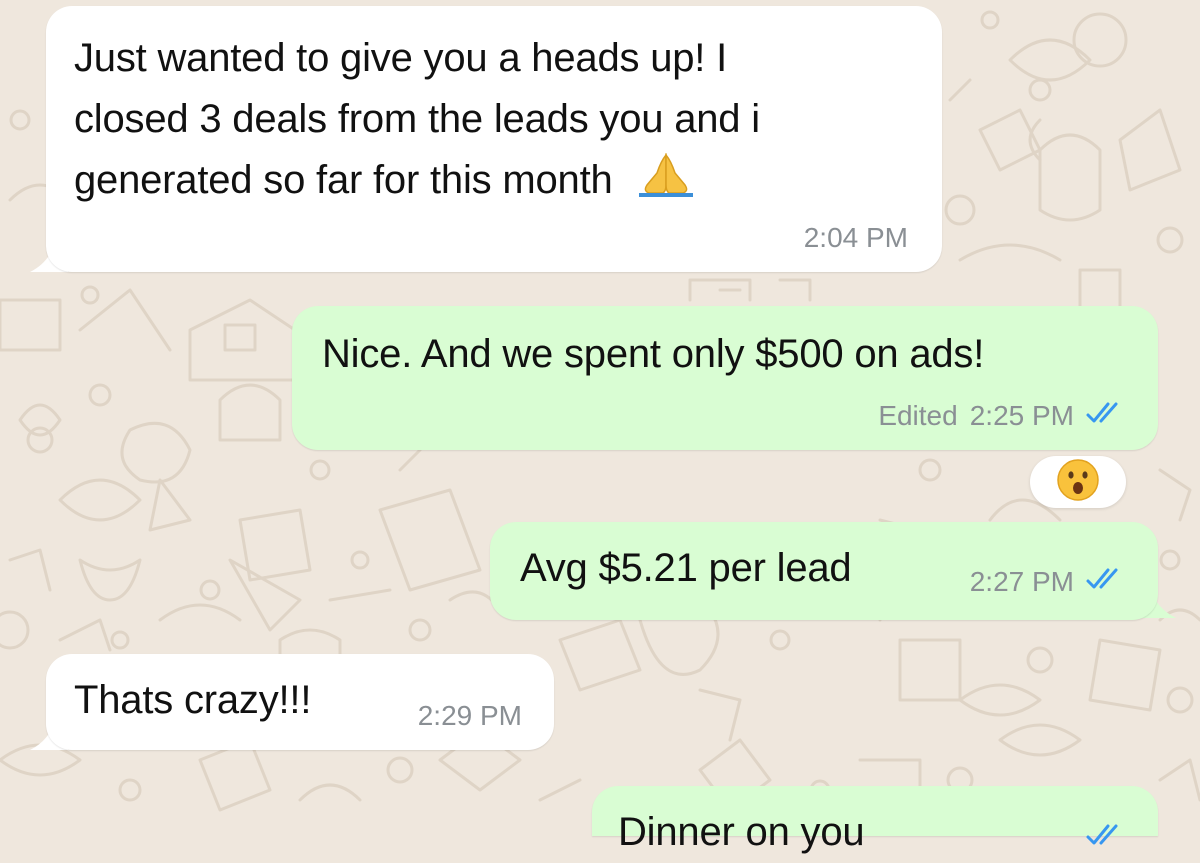 This screenshot has height=863, width=1200. I want to click on message-time: 2:04 PM, so click(855, 237).